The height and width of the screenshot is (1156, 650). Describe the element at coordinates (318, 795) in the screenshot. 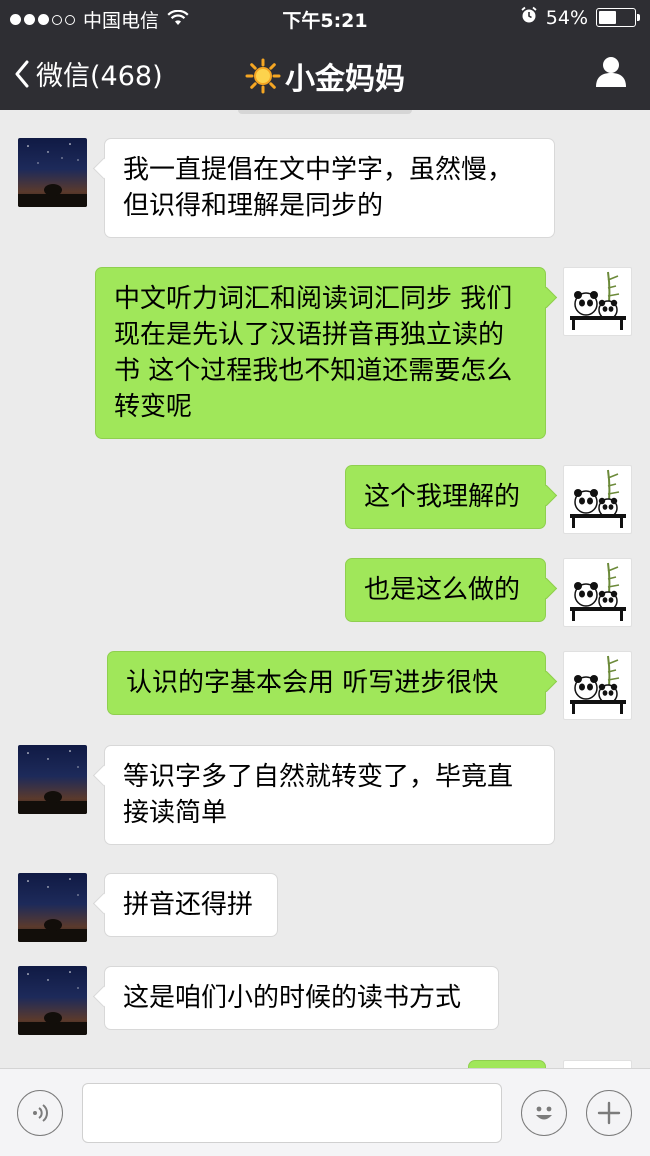

I see `message-text: 等识字多了自然就转变了，毕竟直接读简单` at that location.